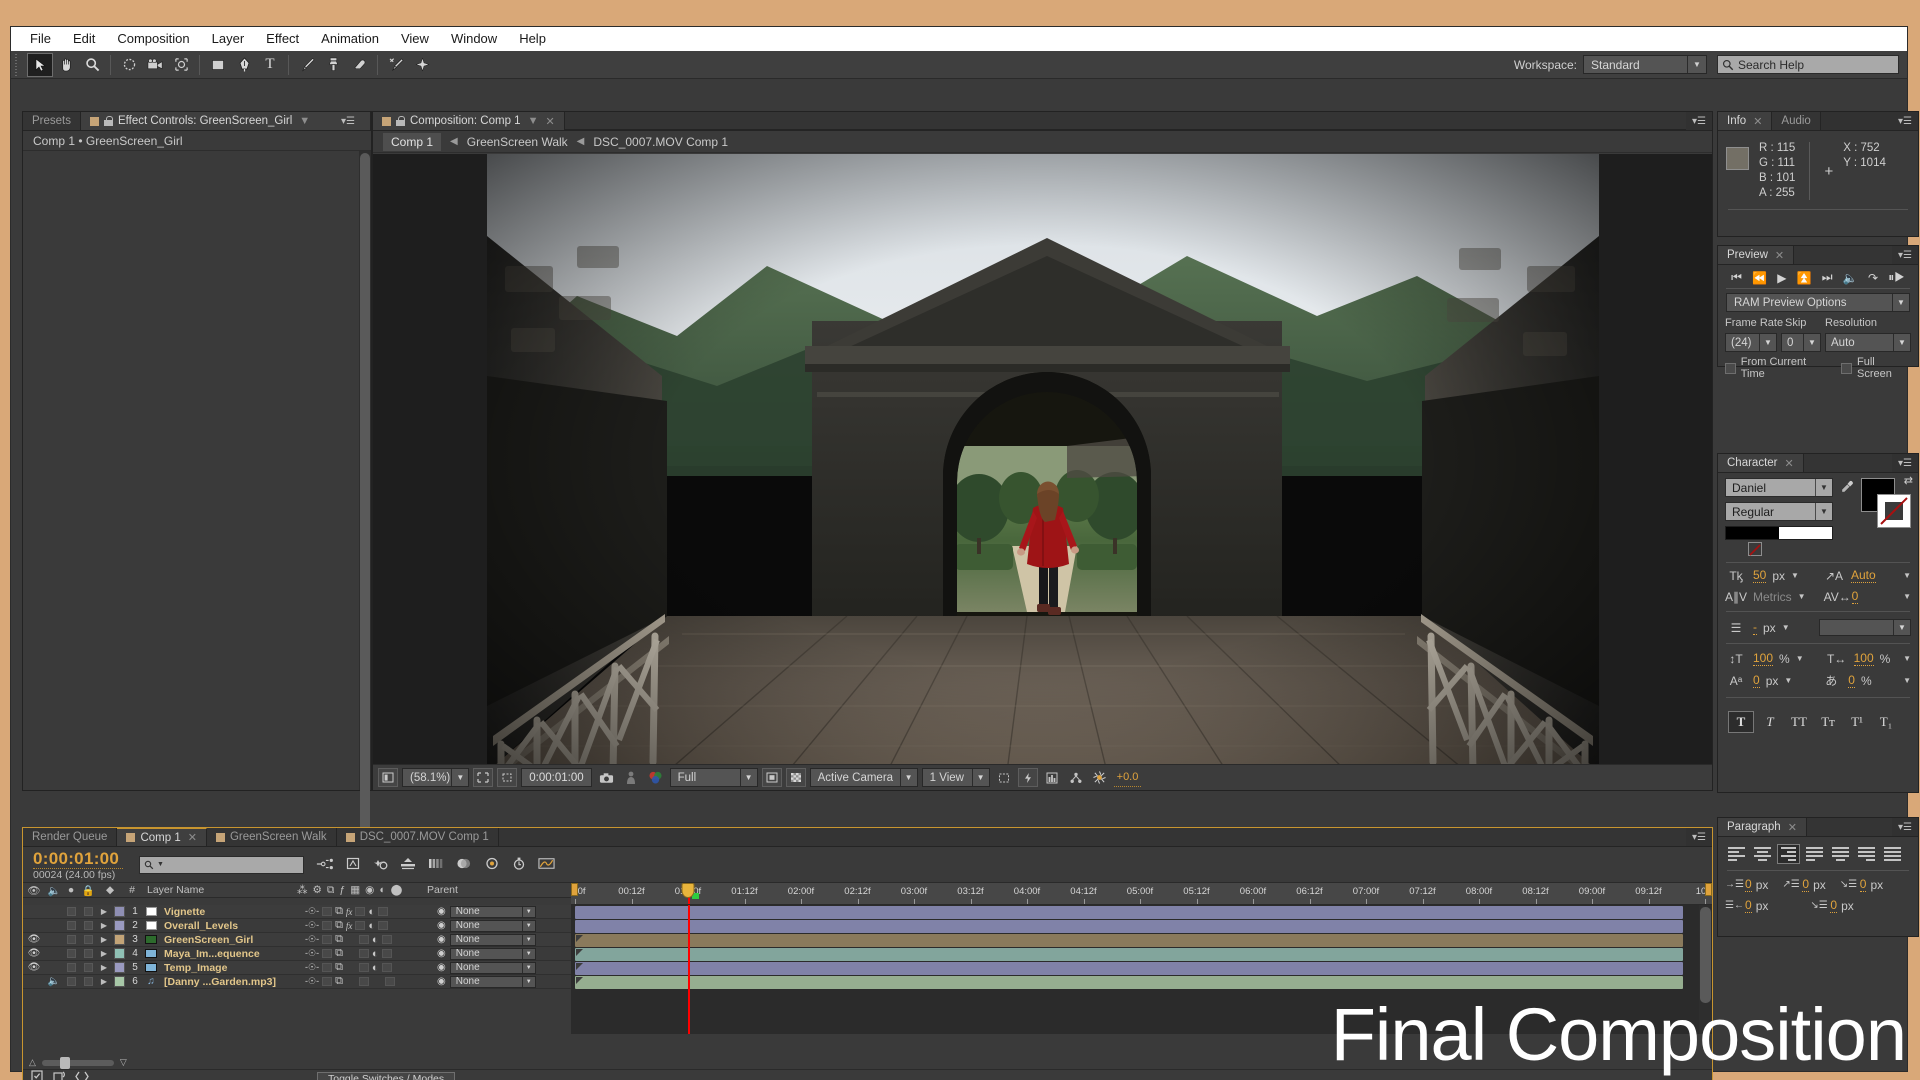 Image resolution: width=1920 pixels, height=1080 pixels. What do you see at coordinates (1796, 121) in the screenshot?
I see `tab-audio: Audio` at bounding box center [1796, 121].